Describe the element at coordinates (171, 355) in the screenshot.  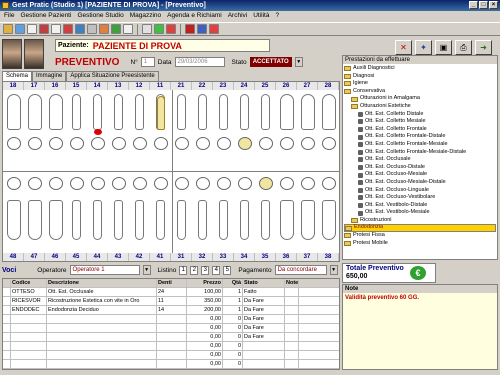
I see `table-row: 0,000` at that location.